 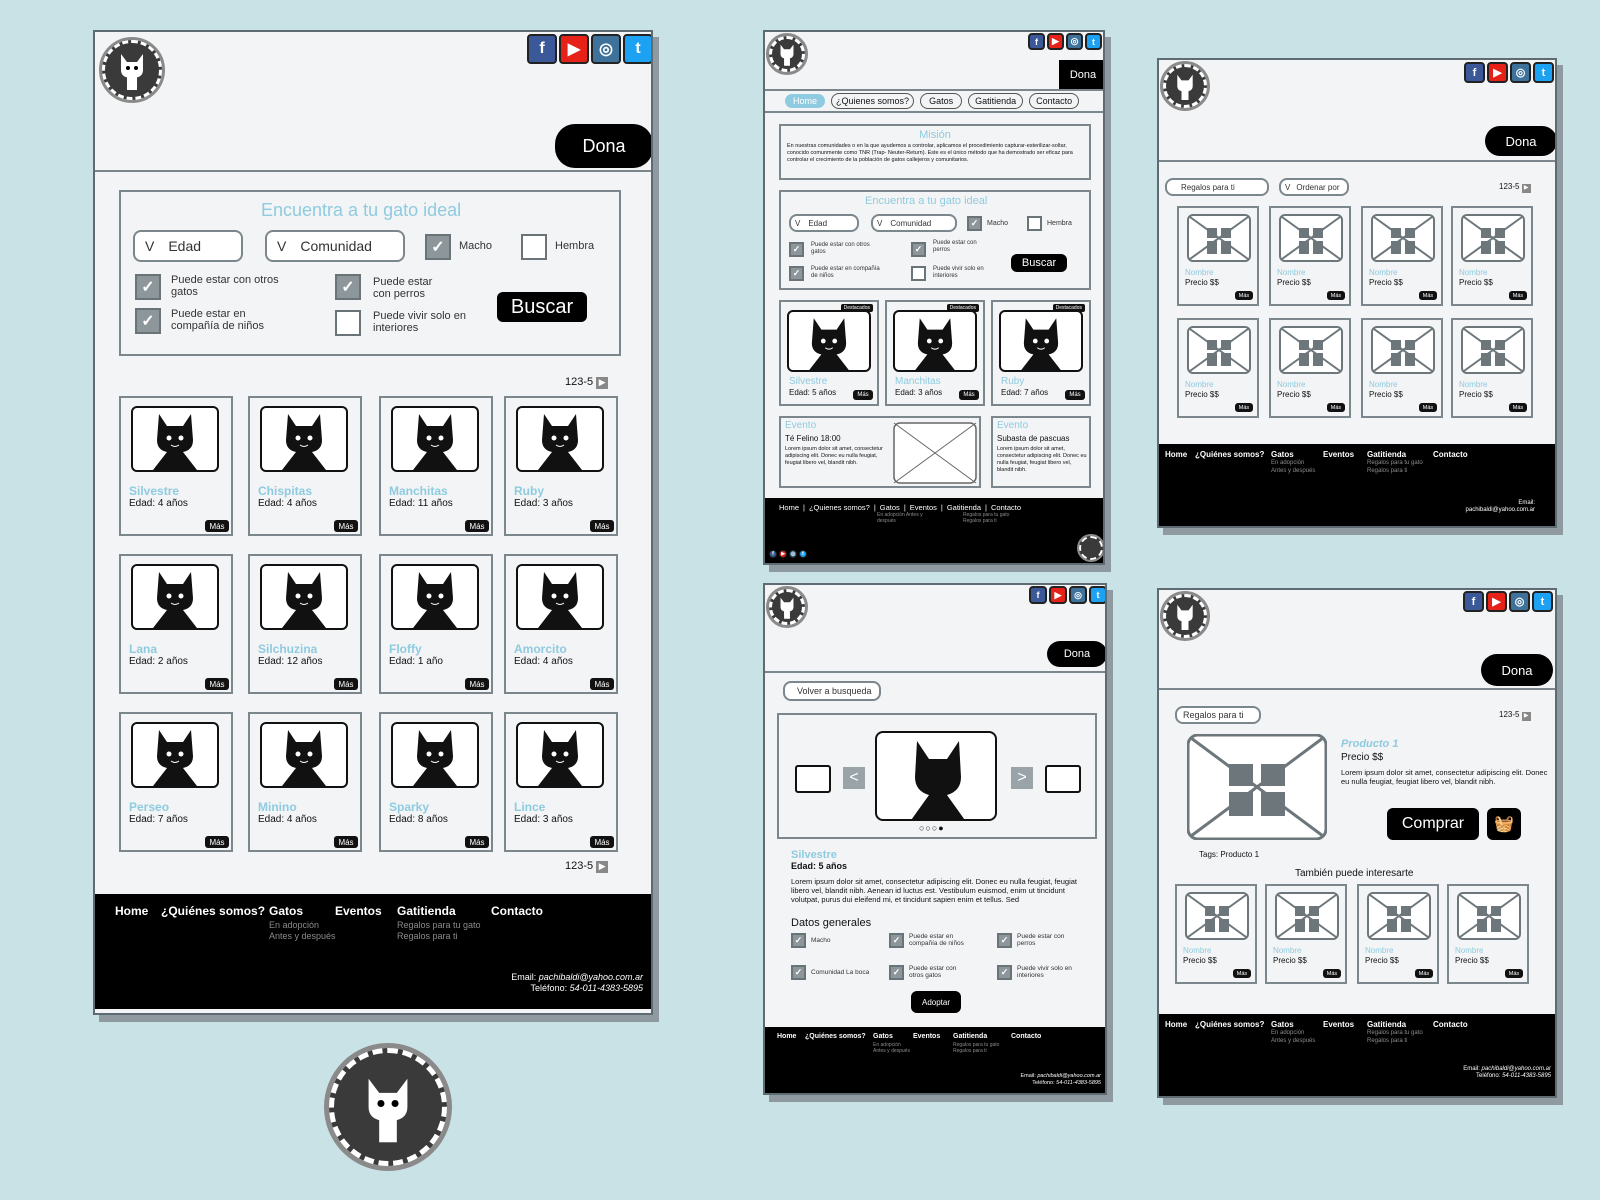 What do you see at coordinates (176, 782) in the screenshot?
I see `cat-card: Perseo Edad: 7 años Más` at bounding box center [176, 782].